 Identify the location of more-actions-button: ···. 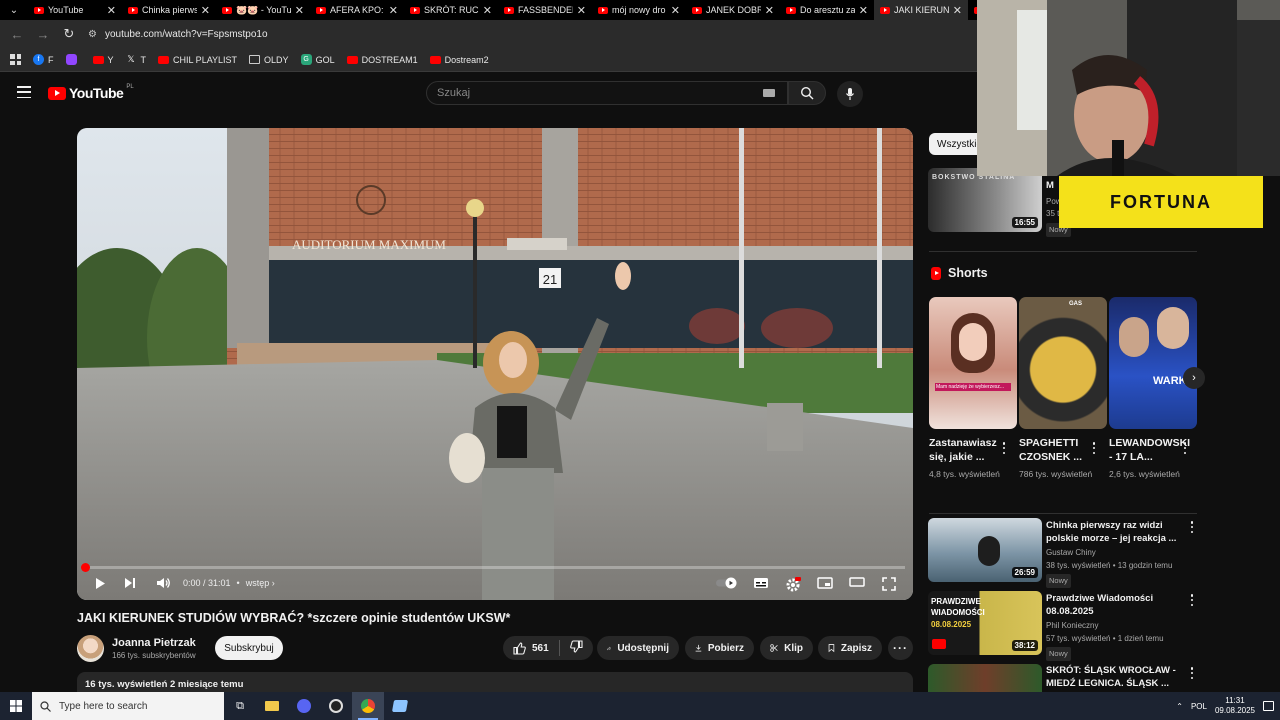
(900, 648).